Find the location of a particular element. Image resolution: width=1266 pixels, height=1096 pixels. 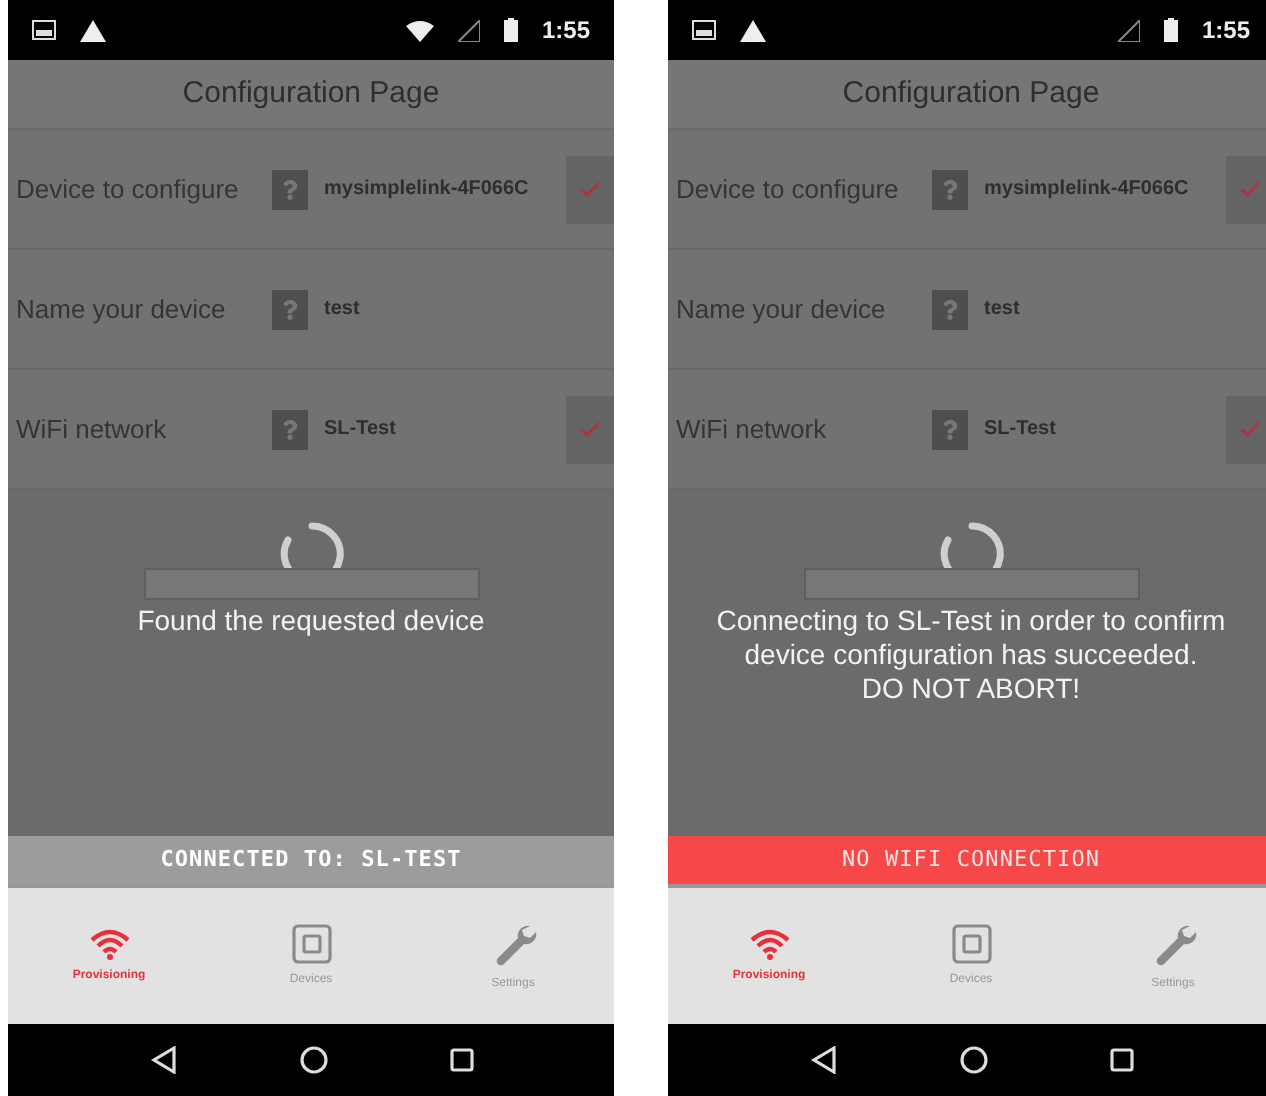

banner-text: NO WIFI CONNECTION is located at coordinates (971, 859).